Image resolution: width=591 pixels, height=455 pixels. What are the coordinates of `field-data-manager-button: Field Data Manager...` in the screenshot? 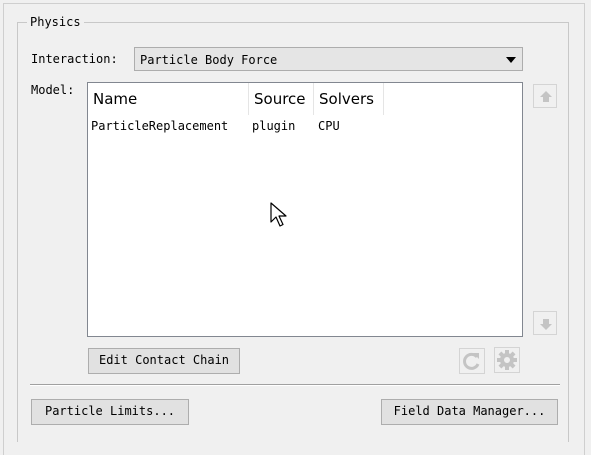 It's located at (469, 412).